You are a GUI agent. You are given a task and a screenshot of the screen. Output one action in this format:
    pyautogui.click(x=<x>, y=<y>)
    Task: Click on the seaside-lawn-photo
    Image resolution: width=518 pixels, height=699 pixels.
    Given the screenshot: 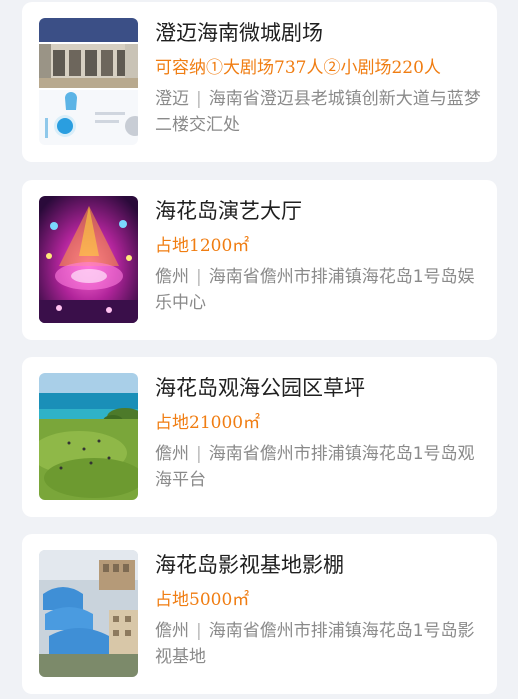 What is the action you would take?
    pyautogui.click(x=88, y=436)
    